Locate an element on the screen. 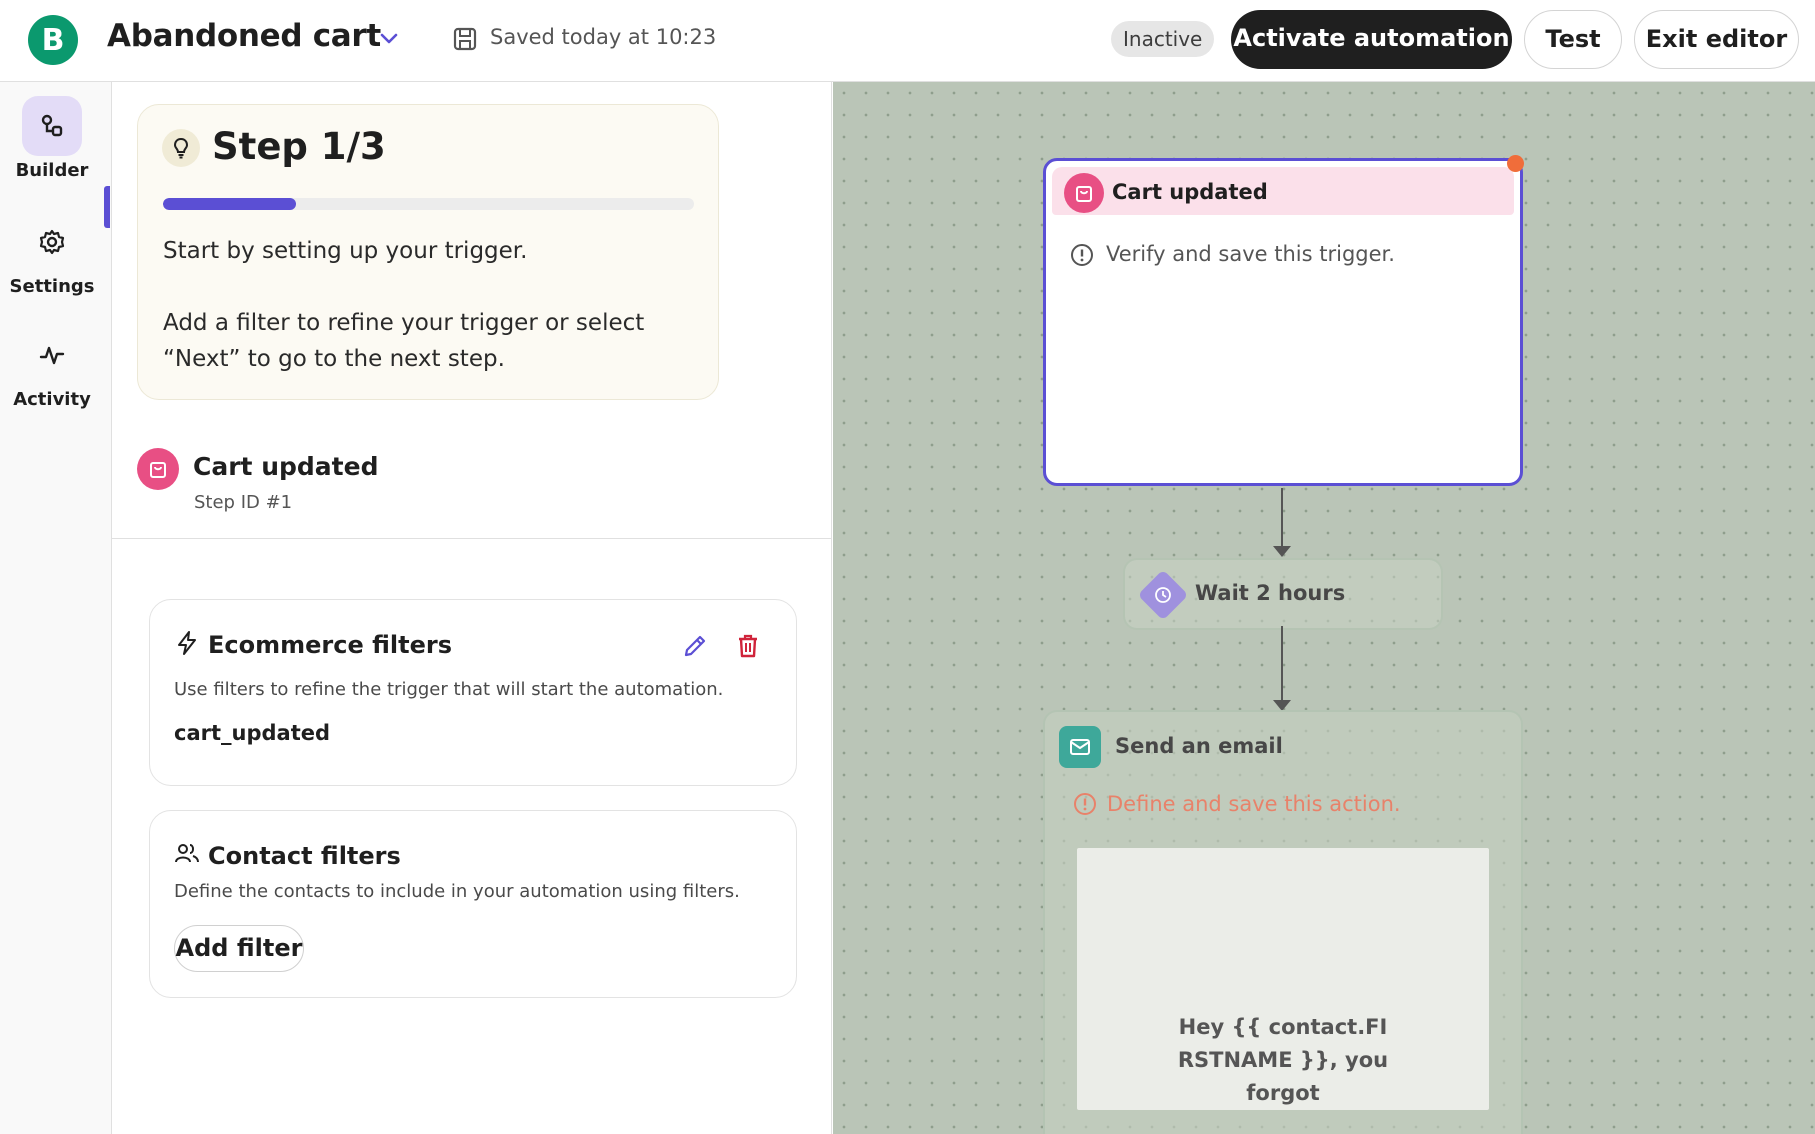 The width and height of the screenshot is (1815, 1134). lightbulb-icon is located at coordinates (181, 148).